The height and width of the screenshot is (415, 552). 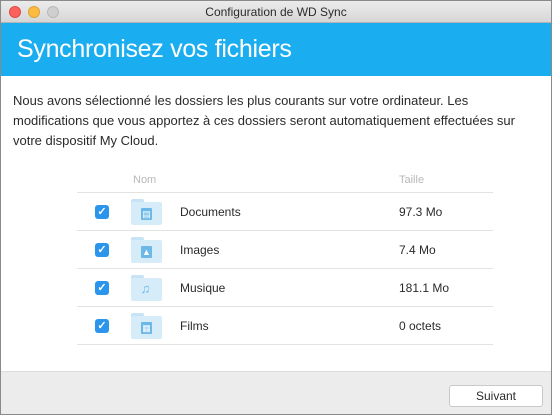 I want to click on page-title: Synchronisez vos fichiers, so click(x=154, y=49).